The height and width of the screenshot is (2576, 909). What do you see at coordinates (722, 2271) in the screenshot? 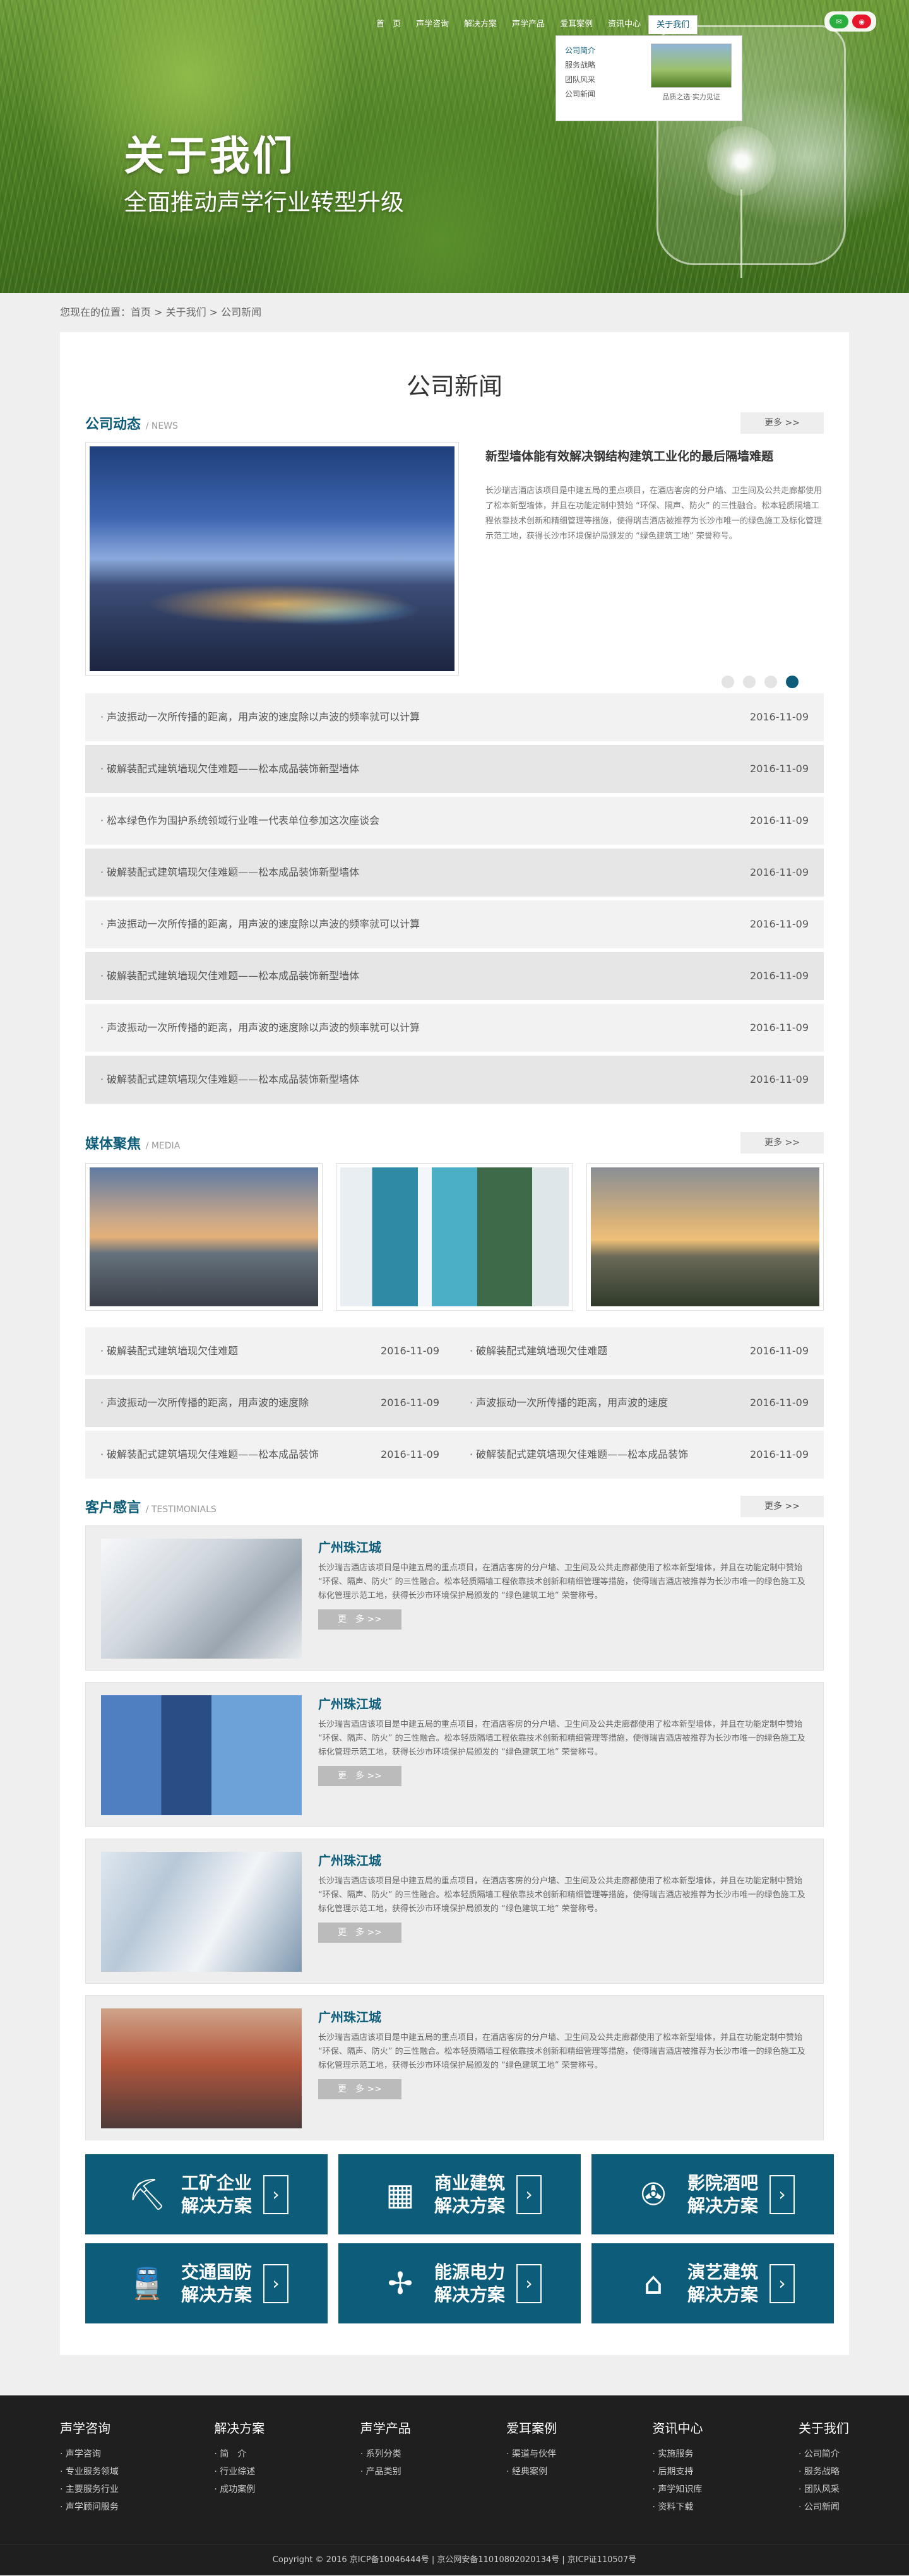
I see `solution-label-line1: 演艺建筑` at bounding box center [722, 2271].